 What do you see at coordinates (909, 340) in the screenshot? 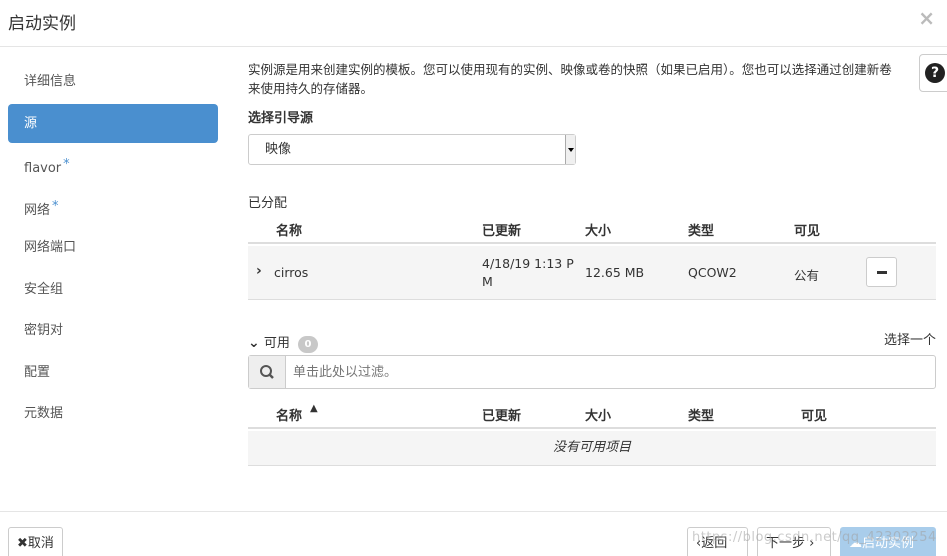
I see `select-one-hint: 选择一个` at bounding box center [909, 340].